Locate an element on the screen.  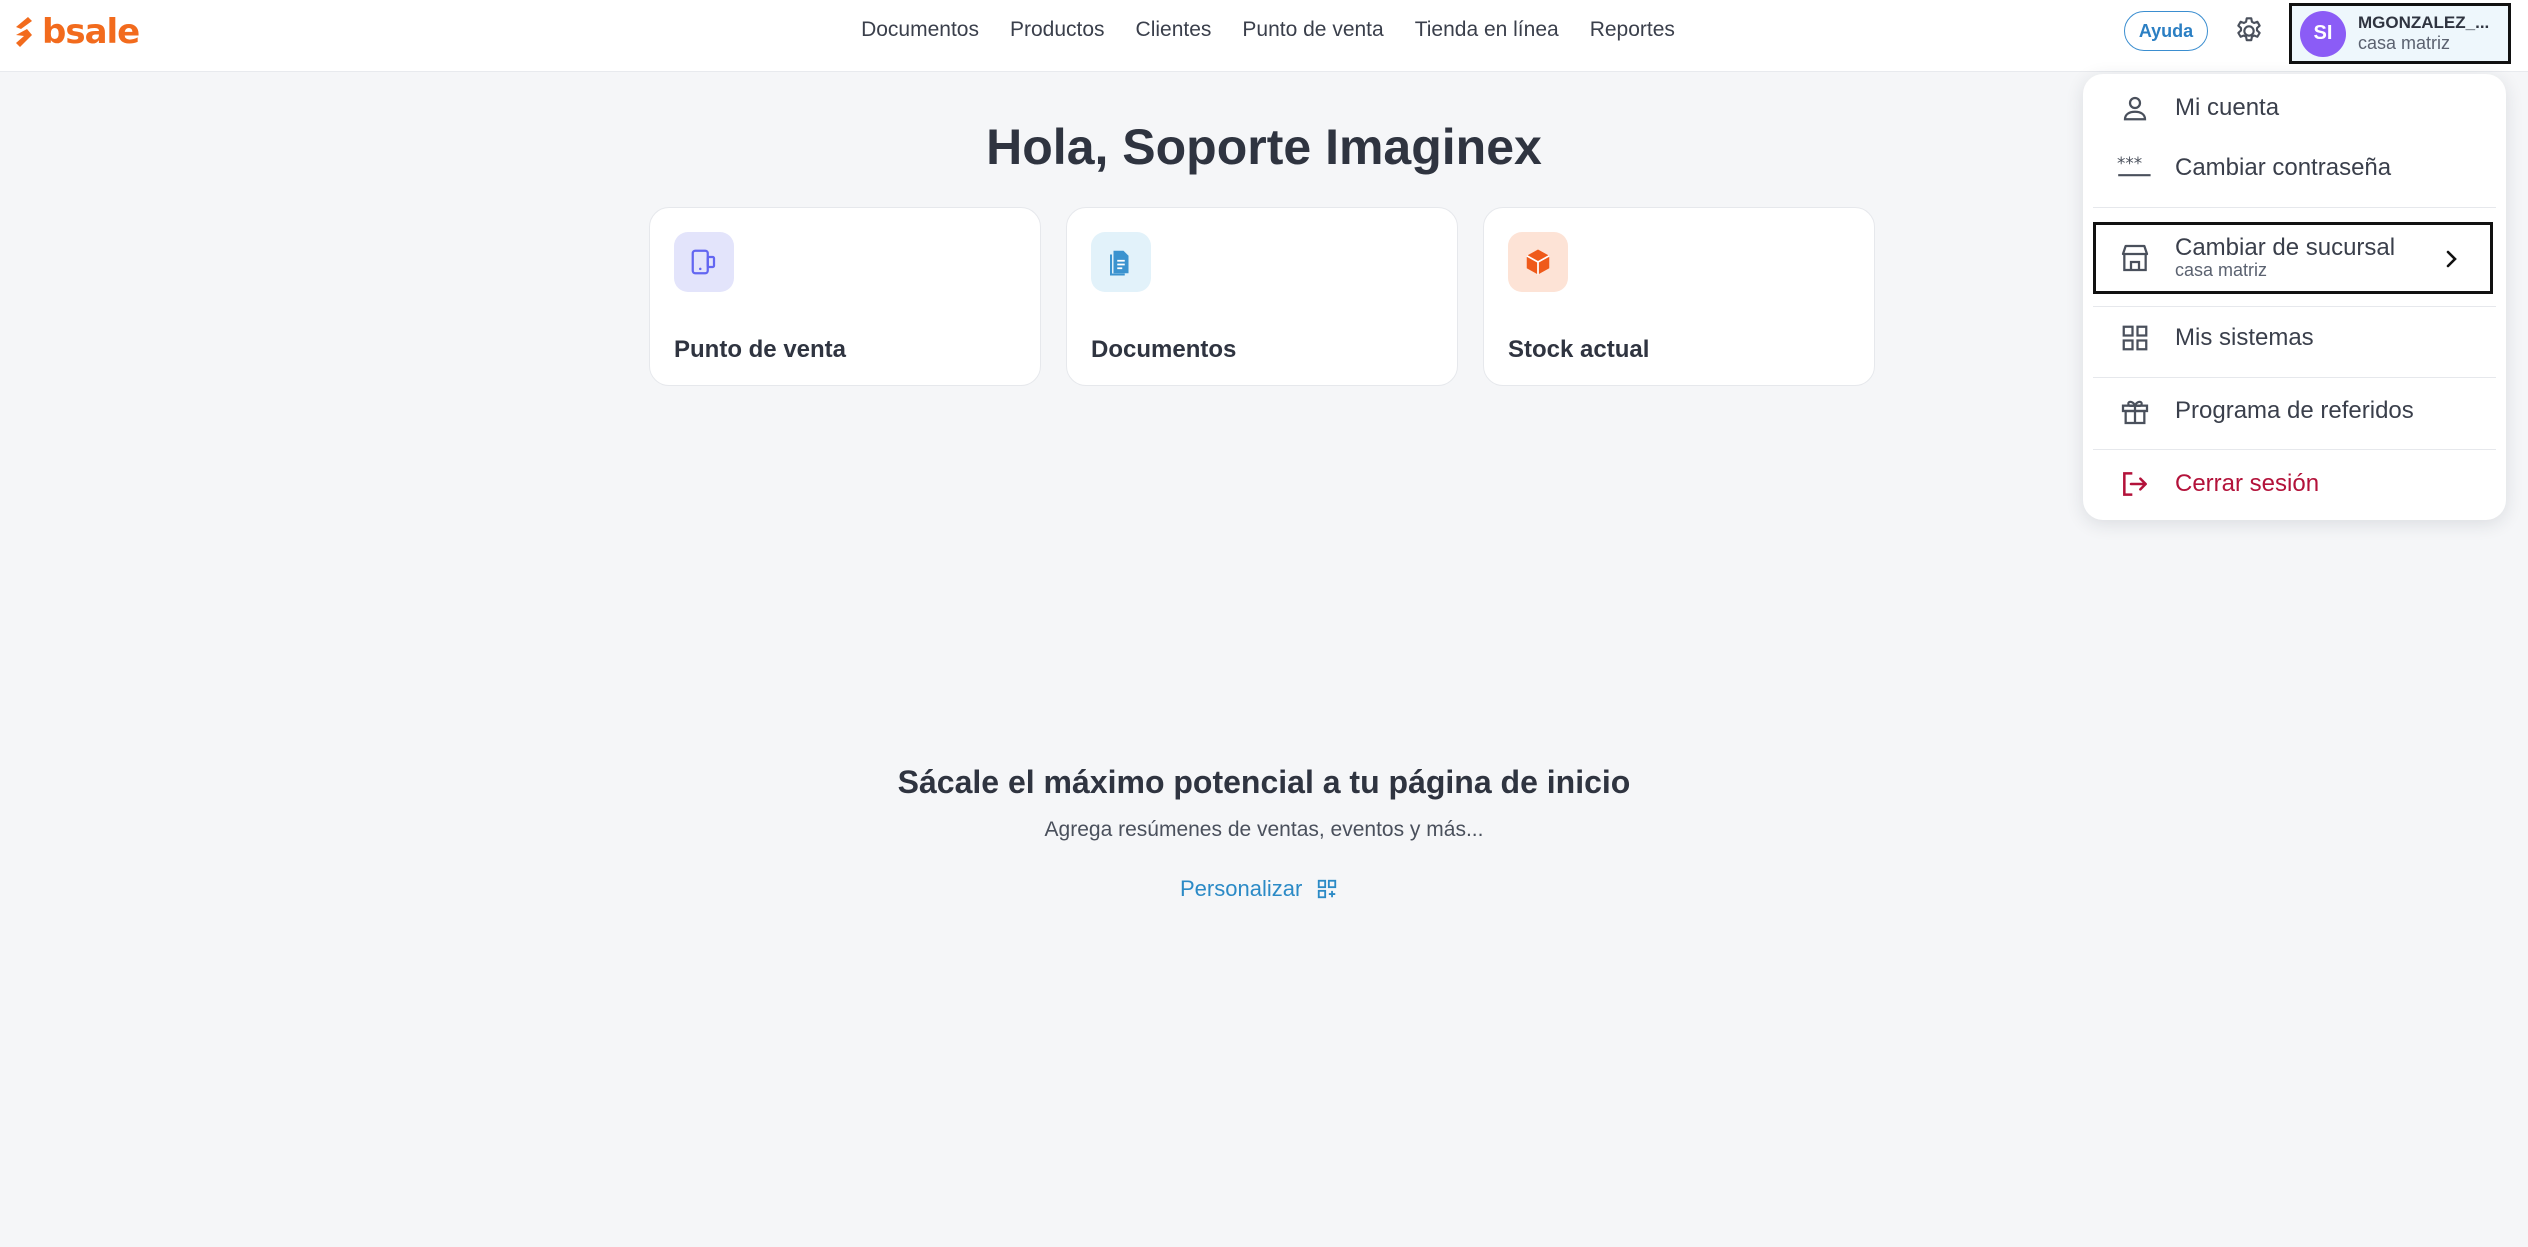
menu-label: Cambiar de sucursal is located at coordinates (2285, 247).